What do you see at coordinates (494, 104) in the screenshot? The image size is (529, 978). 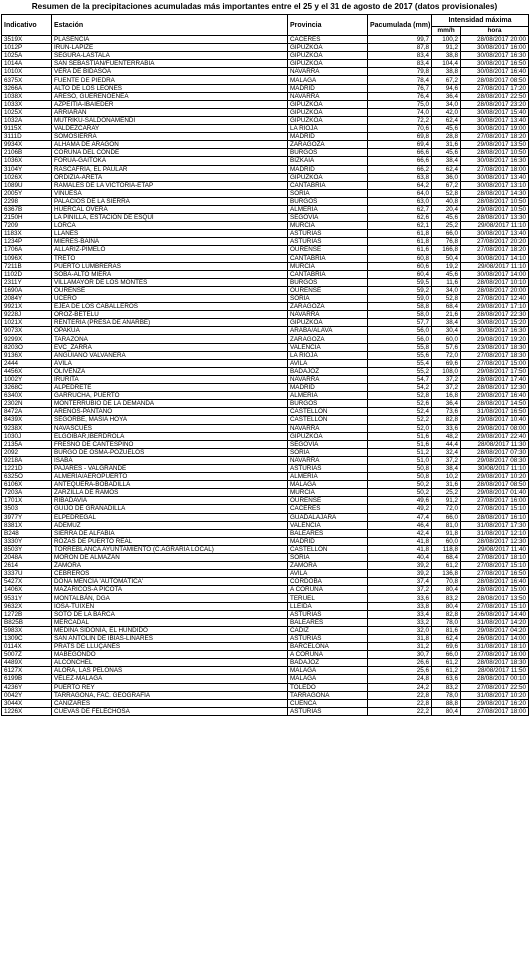 I see `cell-hora: 28/08/2017 23:20` at bounding box center [494, 104].